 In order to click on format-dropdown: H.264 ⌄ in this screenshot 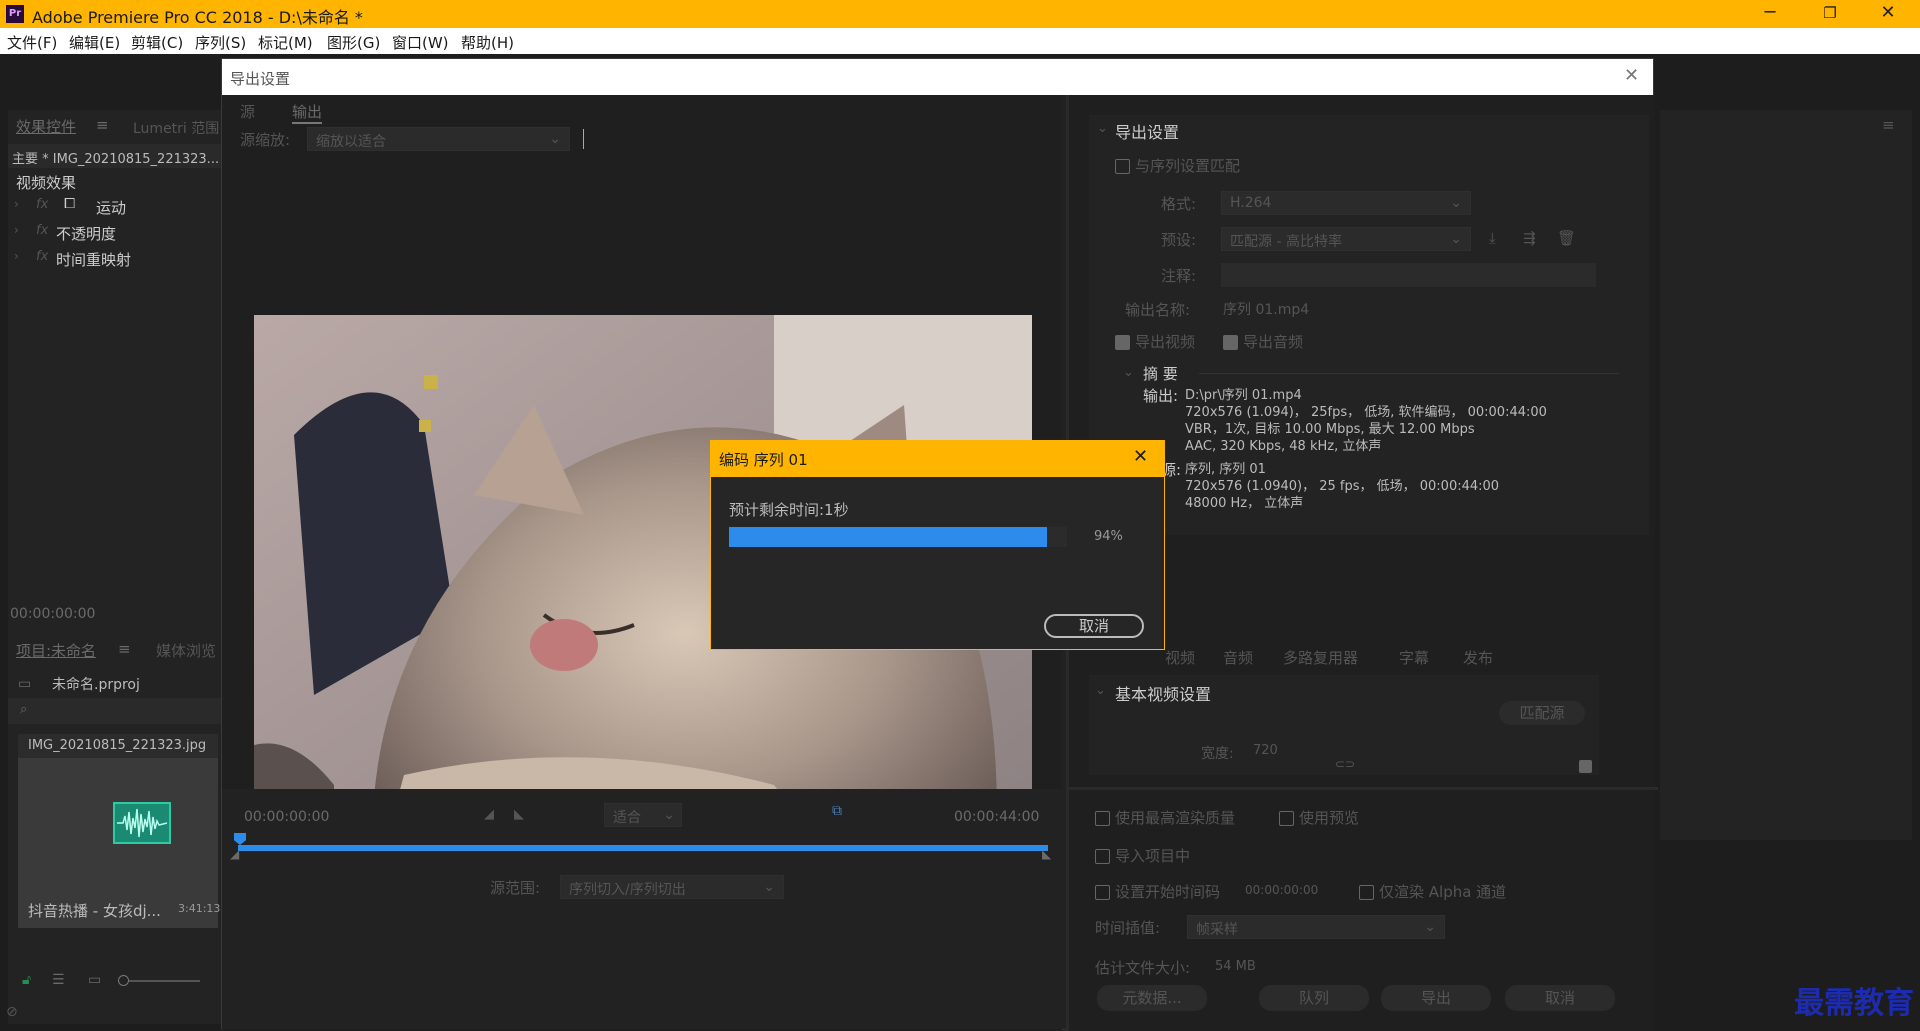, I will do `click(1346, 203)`.